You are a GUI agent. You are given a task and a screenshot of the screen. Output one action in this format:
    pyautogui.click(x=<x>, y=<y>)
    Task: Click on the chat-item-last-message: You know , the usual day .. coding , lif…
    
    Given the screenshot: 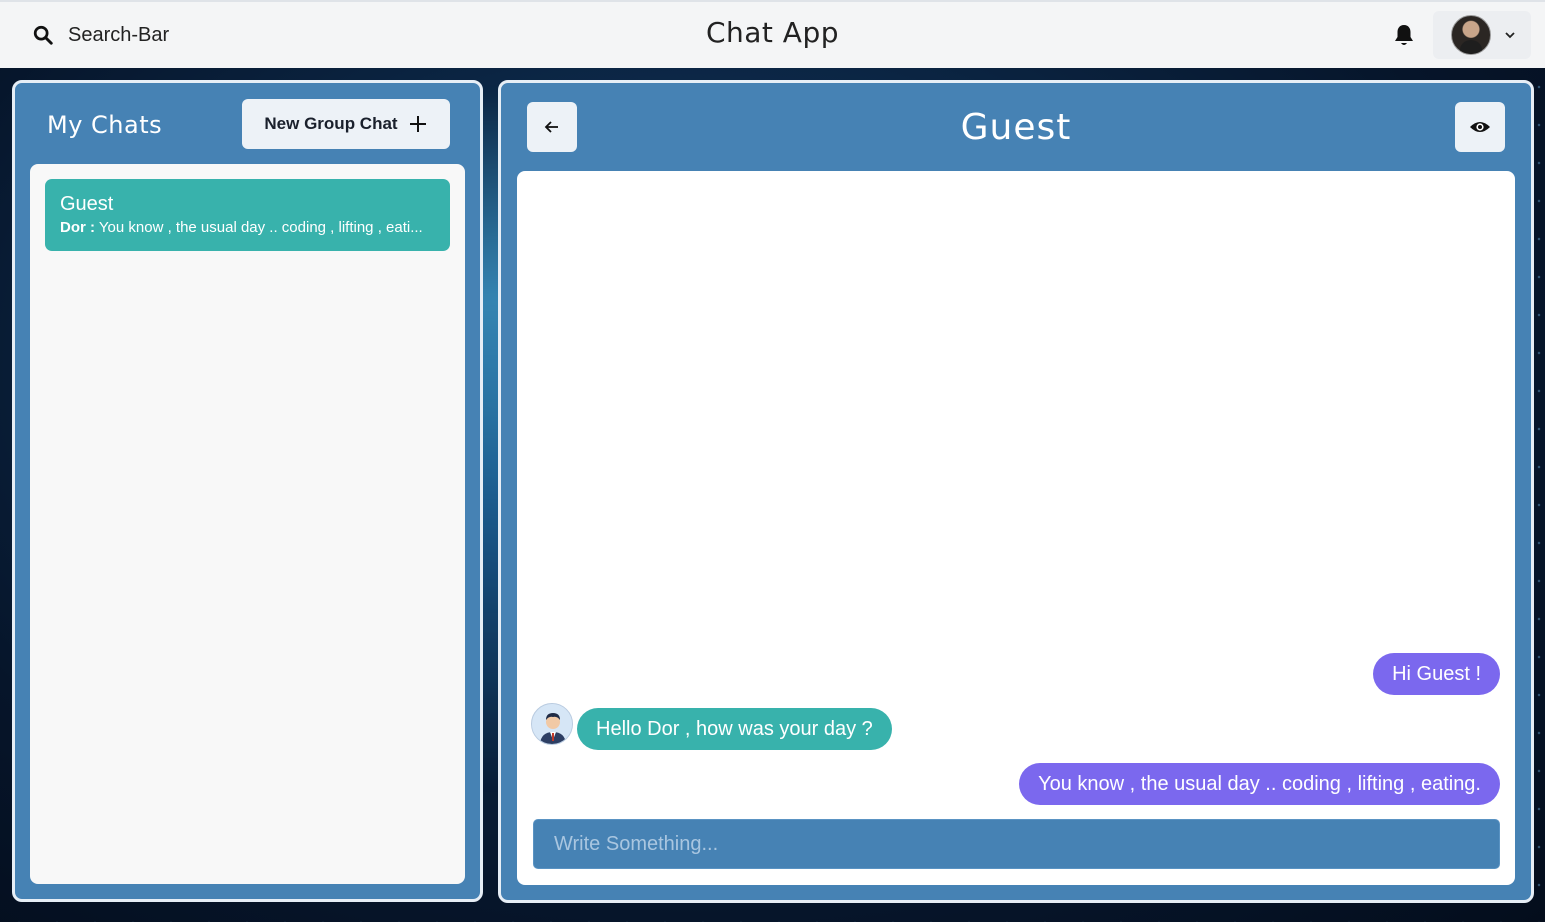 What is the action you would take?
    pyautogui.click(x=260, y=227)
    